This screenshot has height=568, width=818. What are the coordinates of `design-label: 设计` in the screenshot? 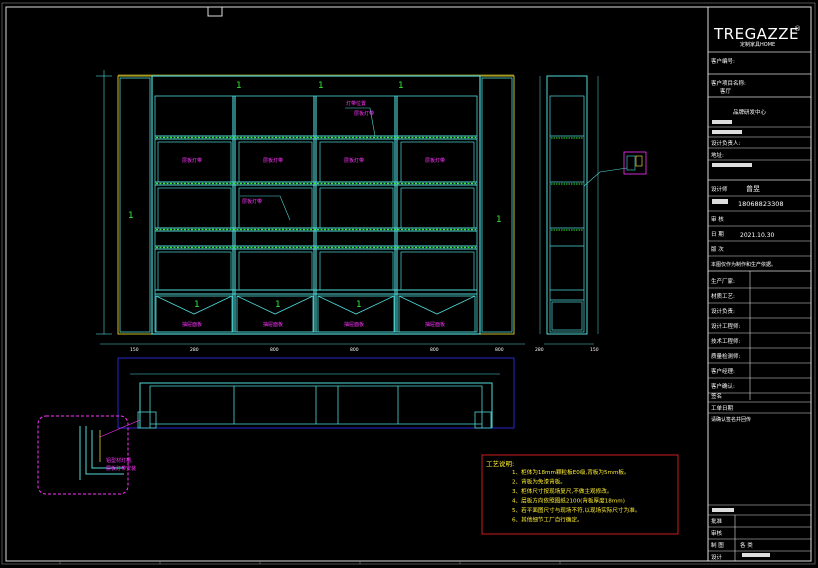 It's located at (717, 557).